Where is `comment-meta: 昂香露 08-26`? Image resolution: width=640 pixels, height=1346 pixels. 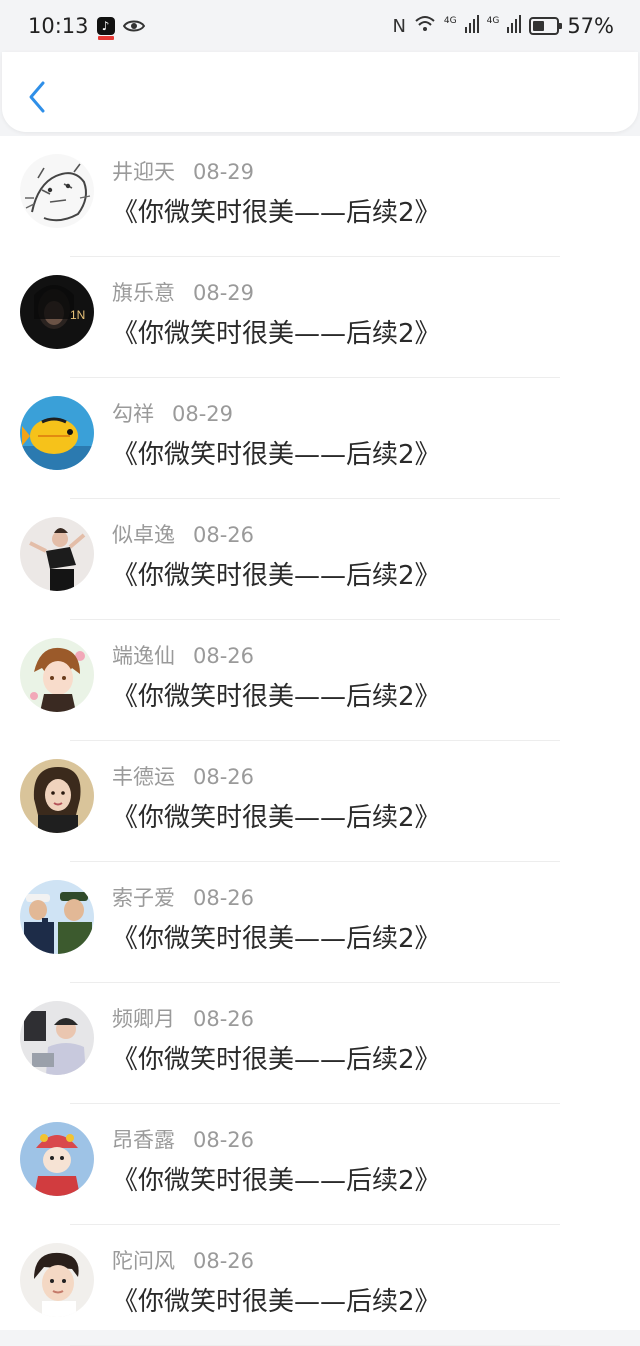 comment-meta: 昂香露 08-26 is located at coordinates (183, 1139).